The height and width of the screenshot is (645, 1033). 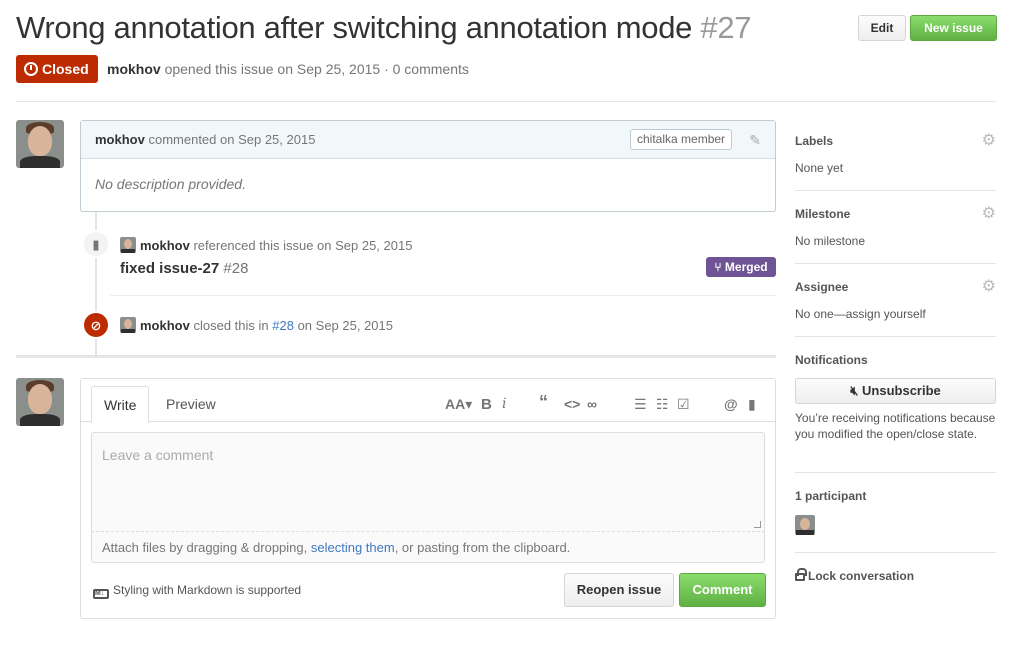 What do you see at coordinates (283, 325) in the screenshot?
I see `closing-pr-link: #28` at bounding box center [283, 325].